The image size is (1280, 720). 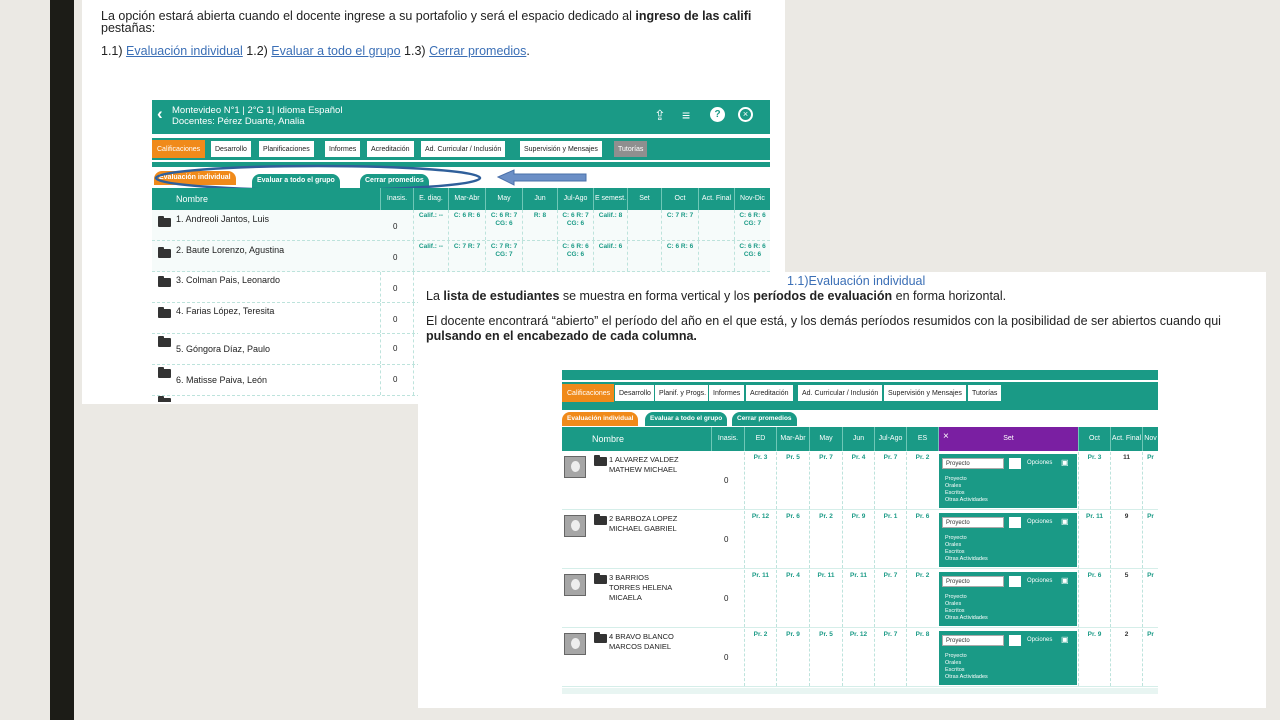 I want to click on cell-ed: Pr. 3, so click(x=760, y=480).